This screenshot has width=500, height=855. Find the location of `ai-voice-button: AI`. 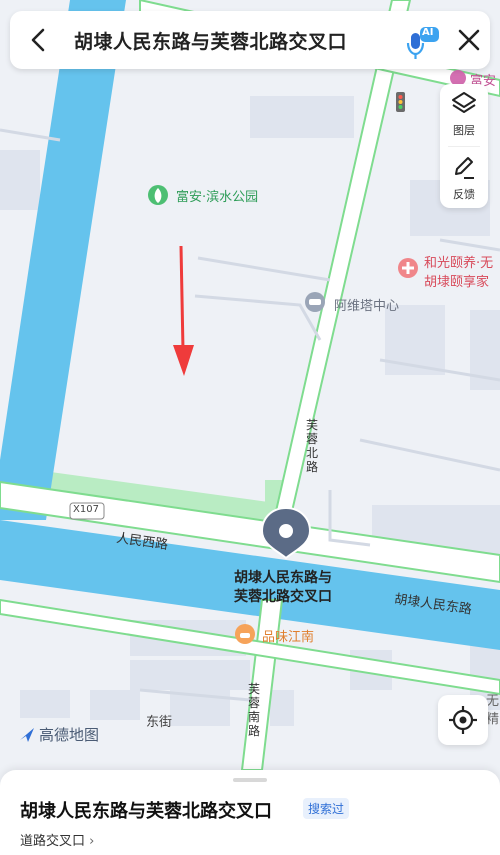

ai-voice-button: AI is located at coordinates (423, 44).